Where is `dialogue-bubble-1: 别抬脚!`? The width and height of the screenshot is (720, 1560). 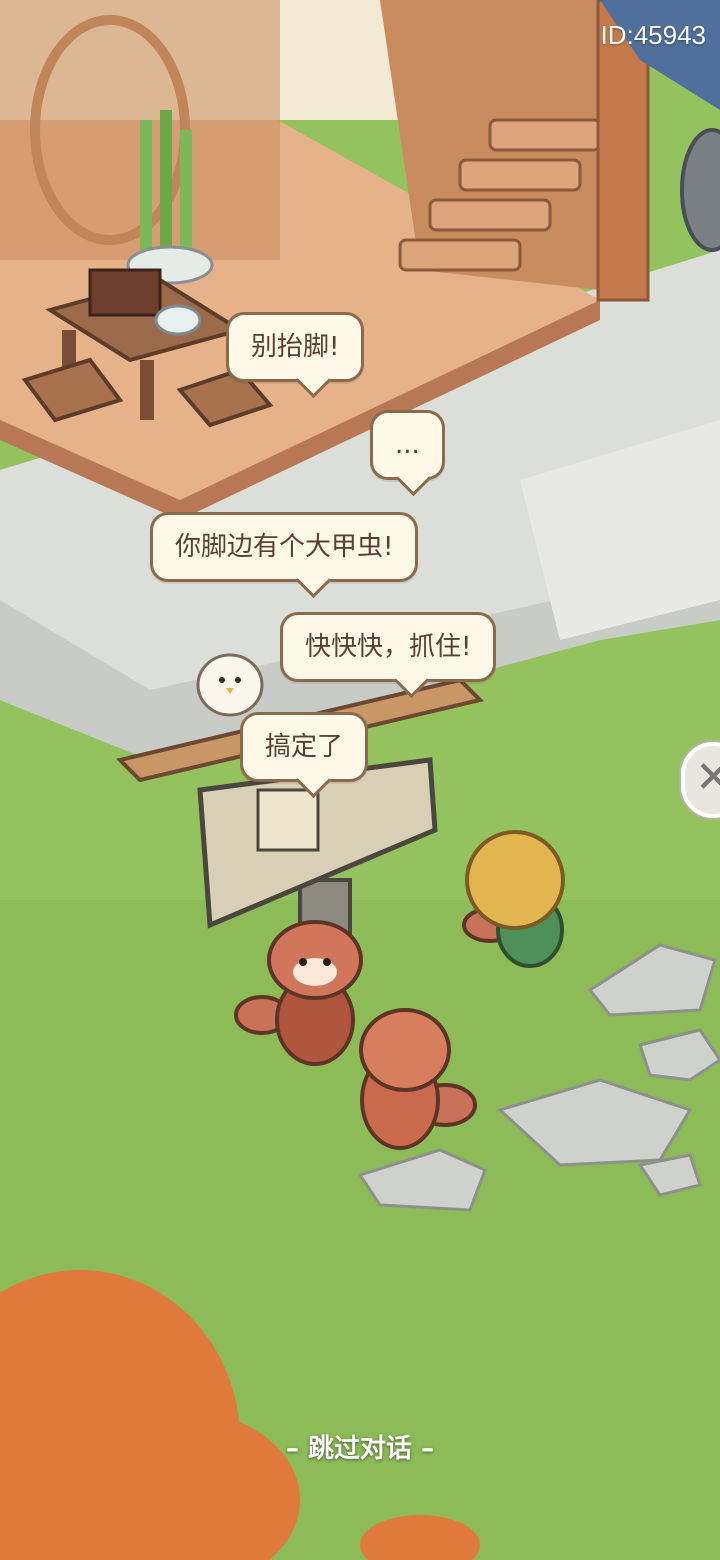
dialogue-bubble-1: 别抬脚! is located at coordinates (295, 355).